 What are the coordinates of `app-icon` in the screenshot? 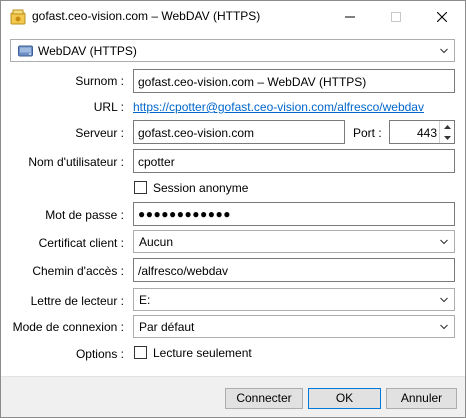 It's located at (18, 17).